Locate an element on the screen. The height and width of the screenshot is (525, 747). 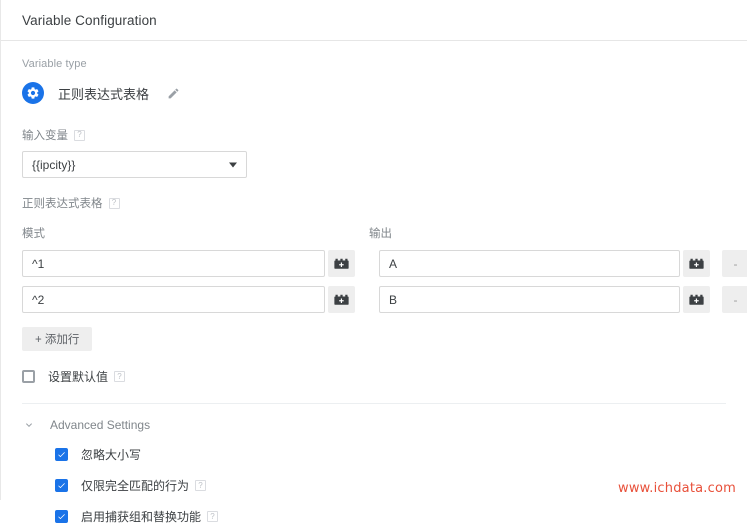
regex-table-column-headers: 模式 输出 is located at coordinates (374, 233).